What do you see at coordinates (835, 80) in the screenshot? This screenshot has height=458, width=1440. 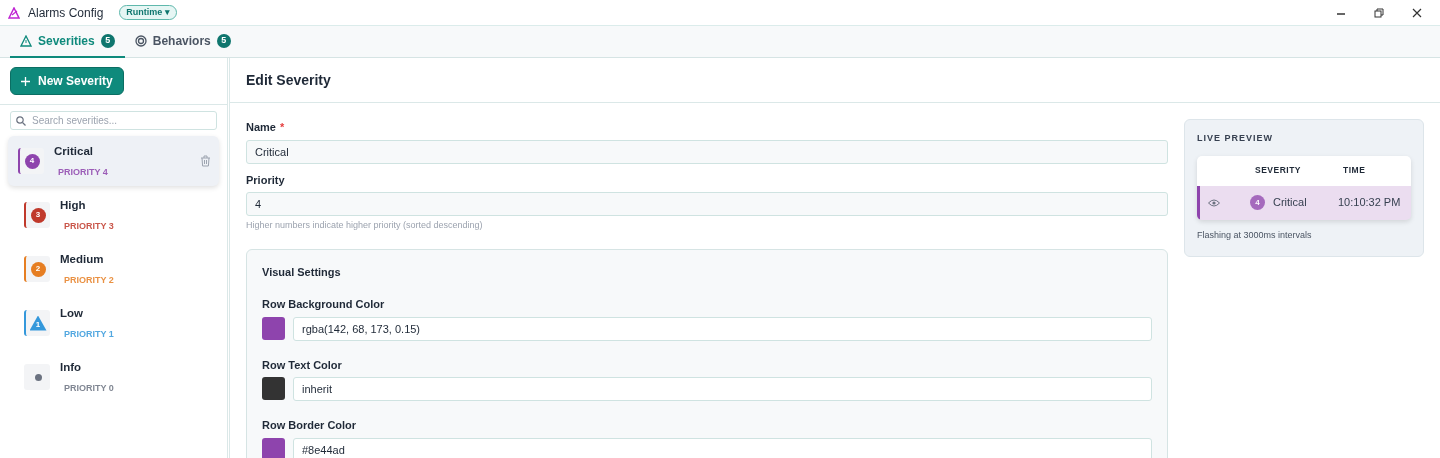 I see `section-title: Edit Severity` at bounding box center [835, 80].